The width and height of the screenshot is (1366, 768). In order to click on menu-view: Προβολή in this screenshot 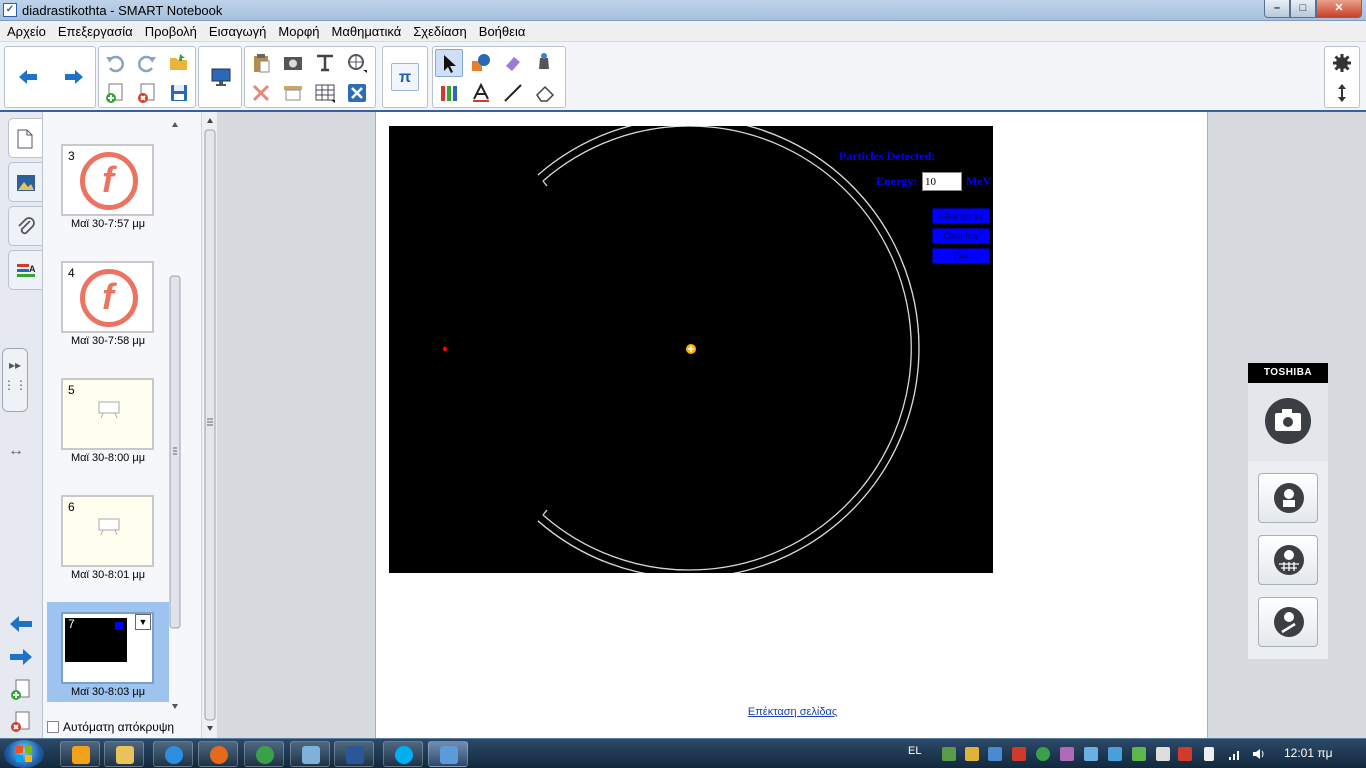, I will do `click(171, 31)`.